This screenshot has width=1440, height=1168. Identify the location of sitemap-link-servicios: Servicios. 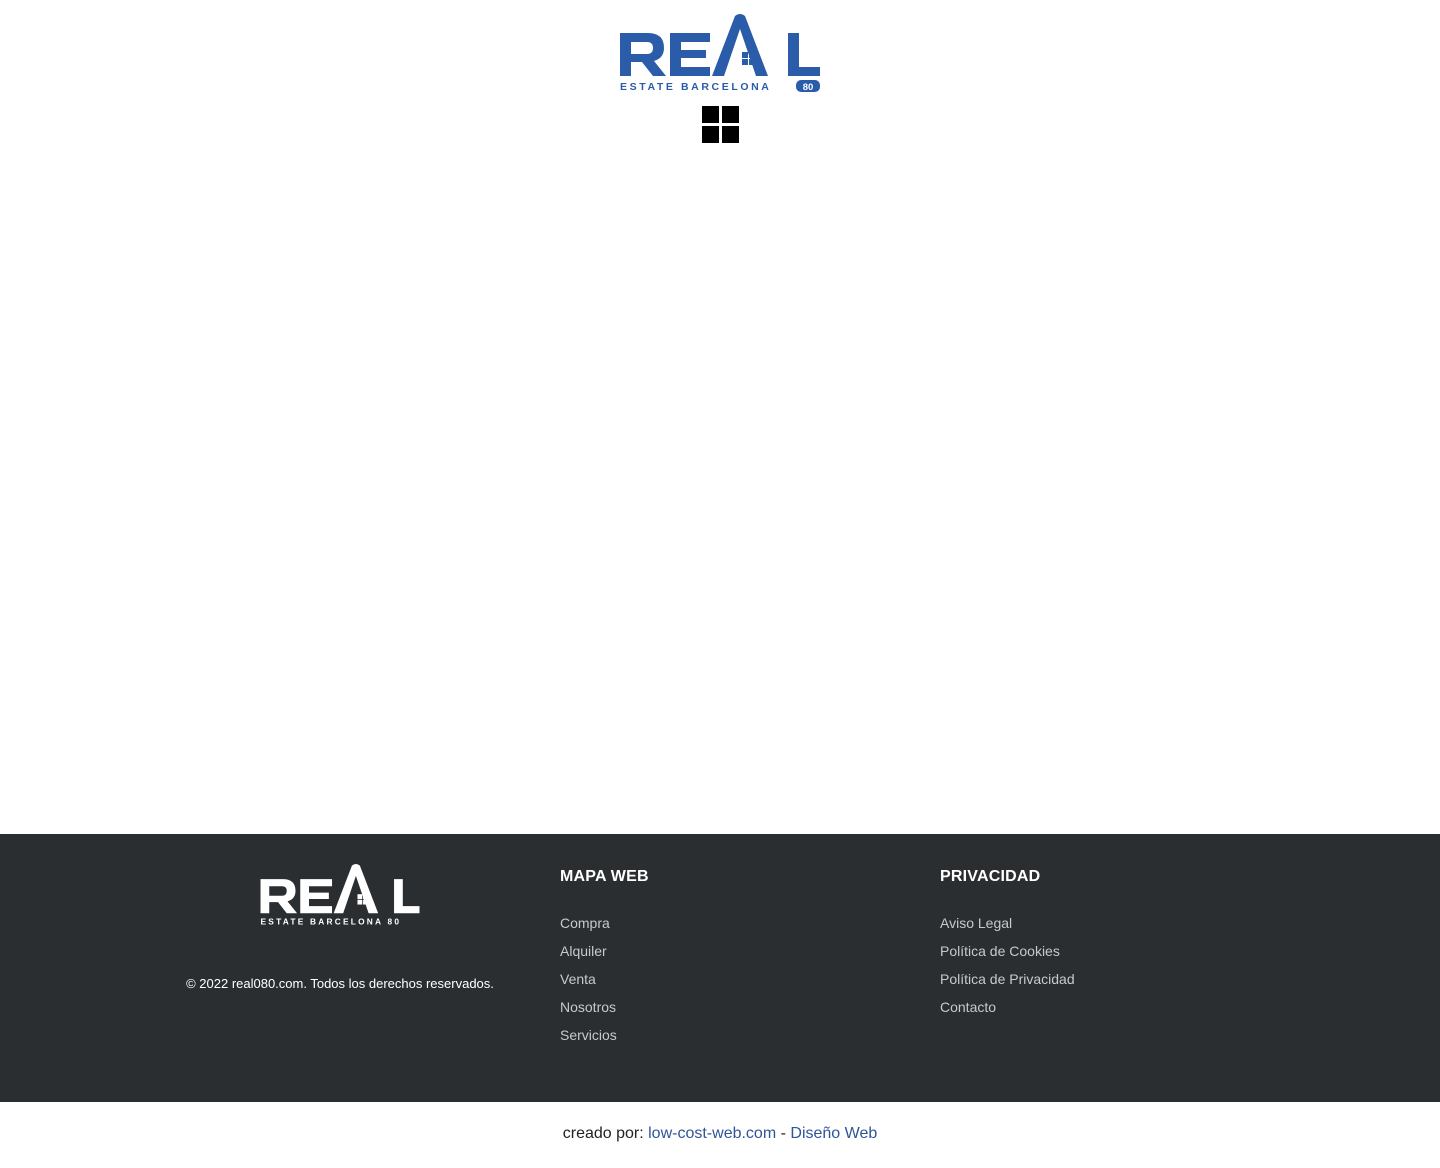
(588, 1035).